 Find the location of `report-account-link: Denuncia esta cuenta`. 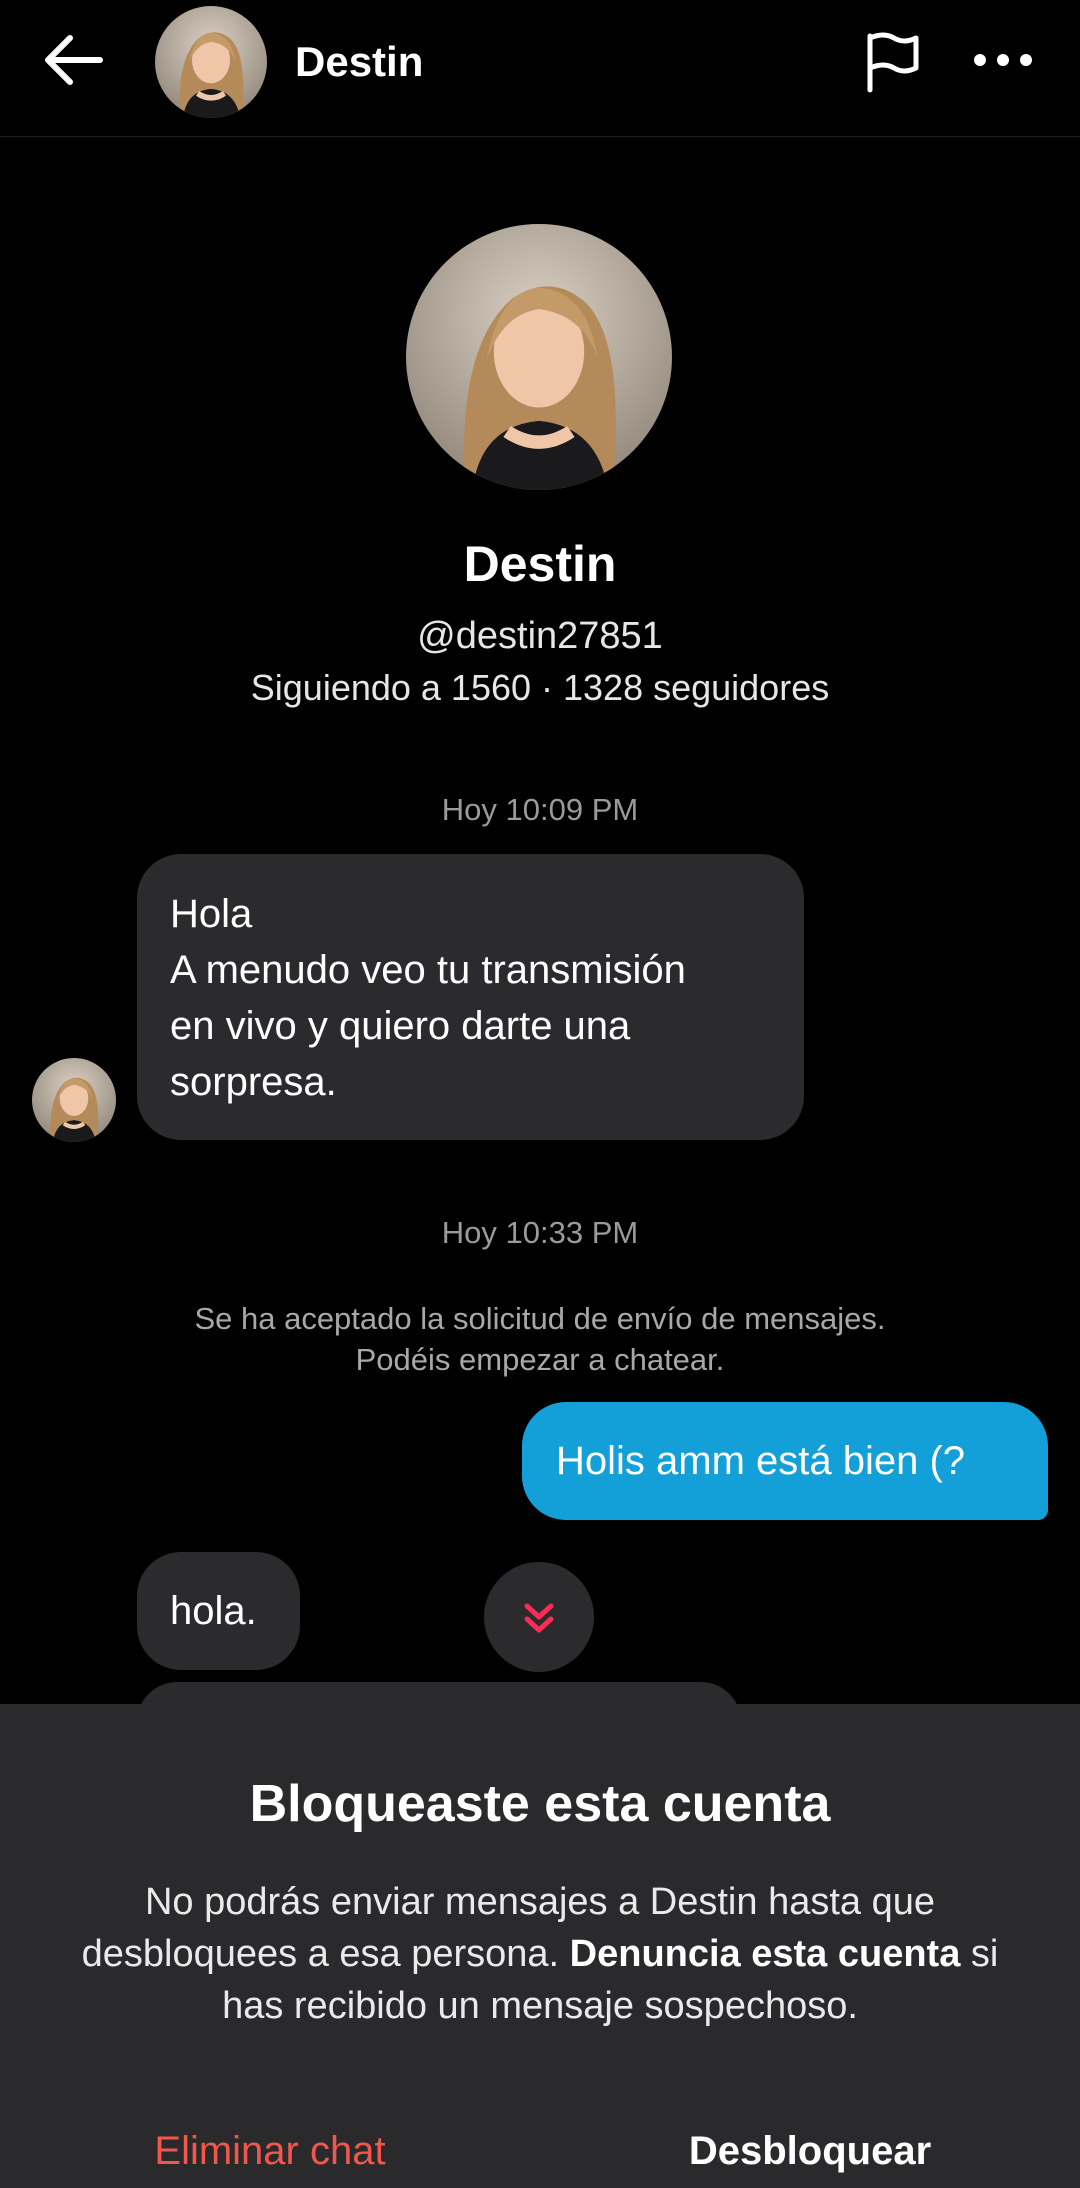

report-account-link: Denuncia esta cuenta is located at coordinates (765, 1954).